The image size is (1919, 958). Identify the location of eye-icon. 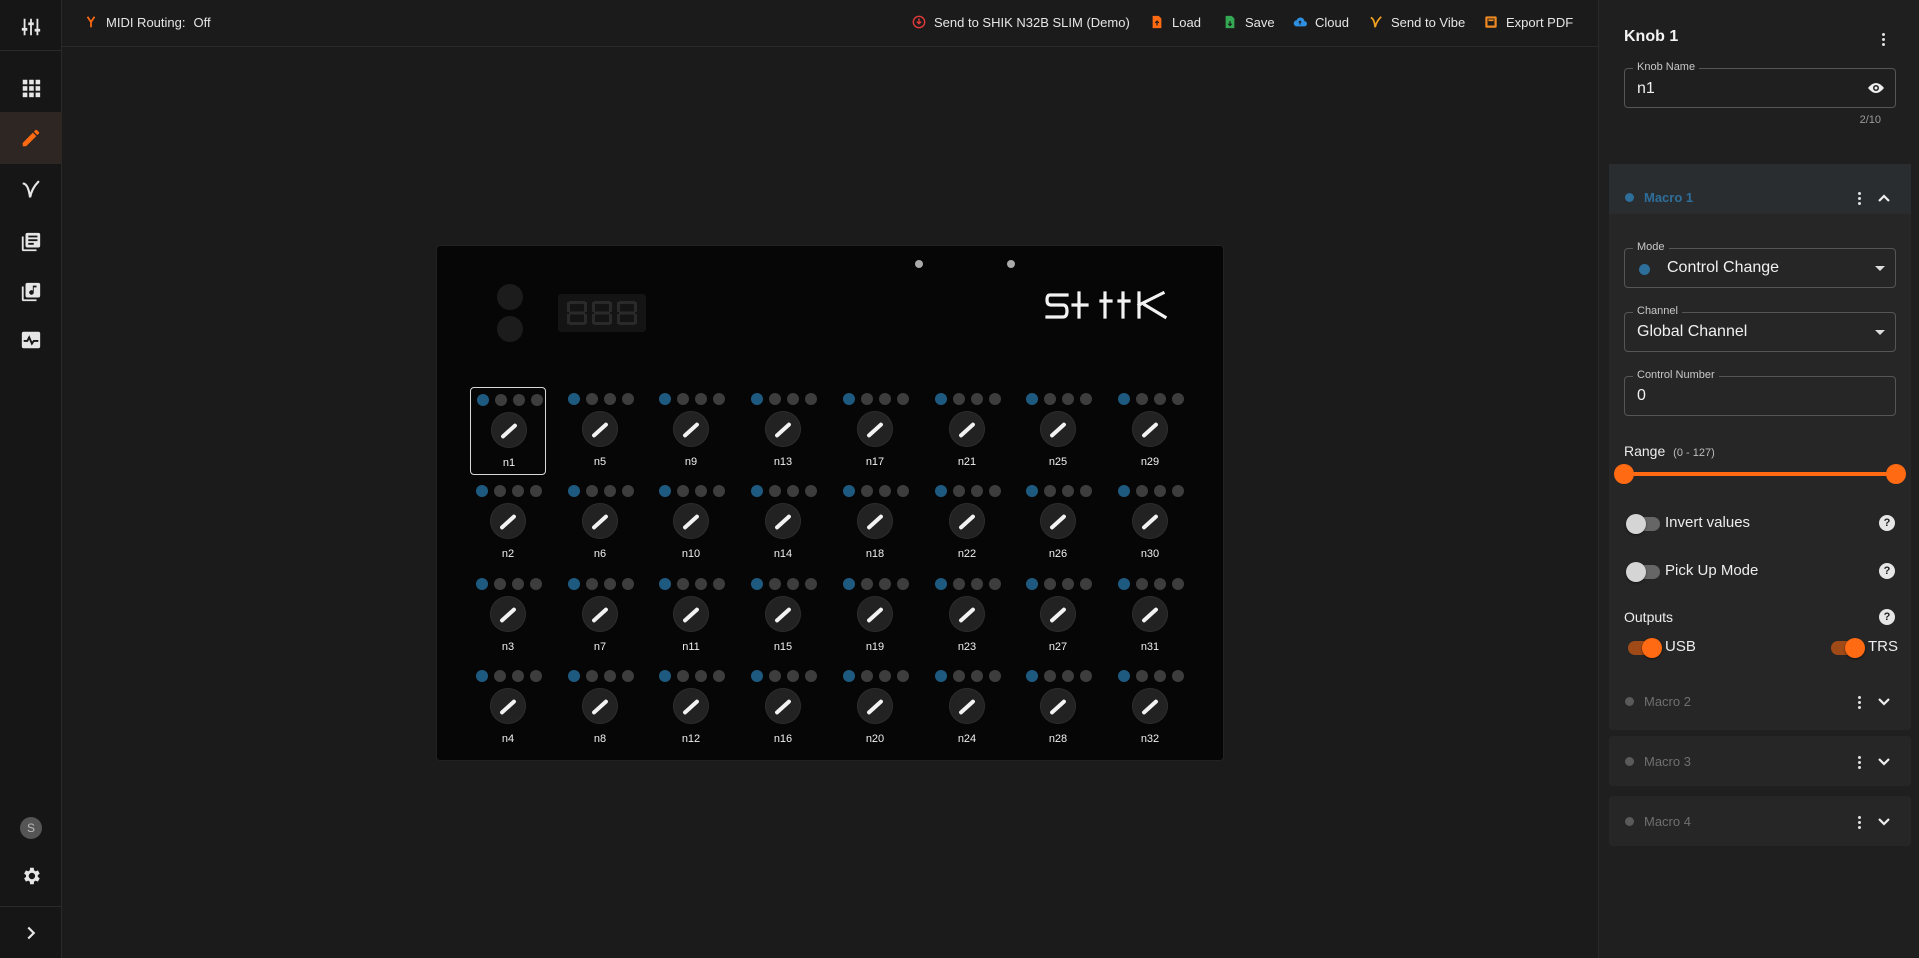
(1876, 88).